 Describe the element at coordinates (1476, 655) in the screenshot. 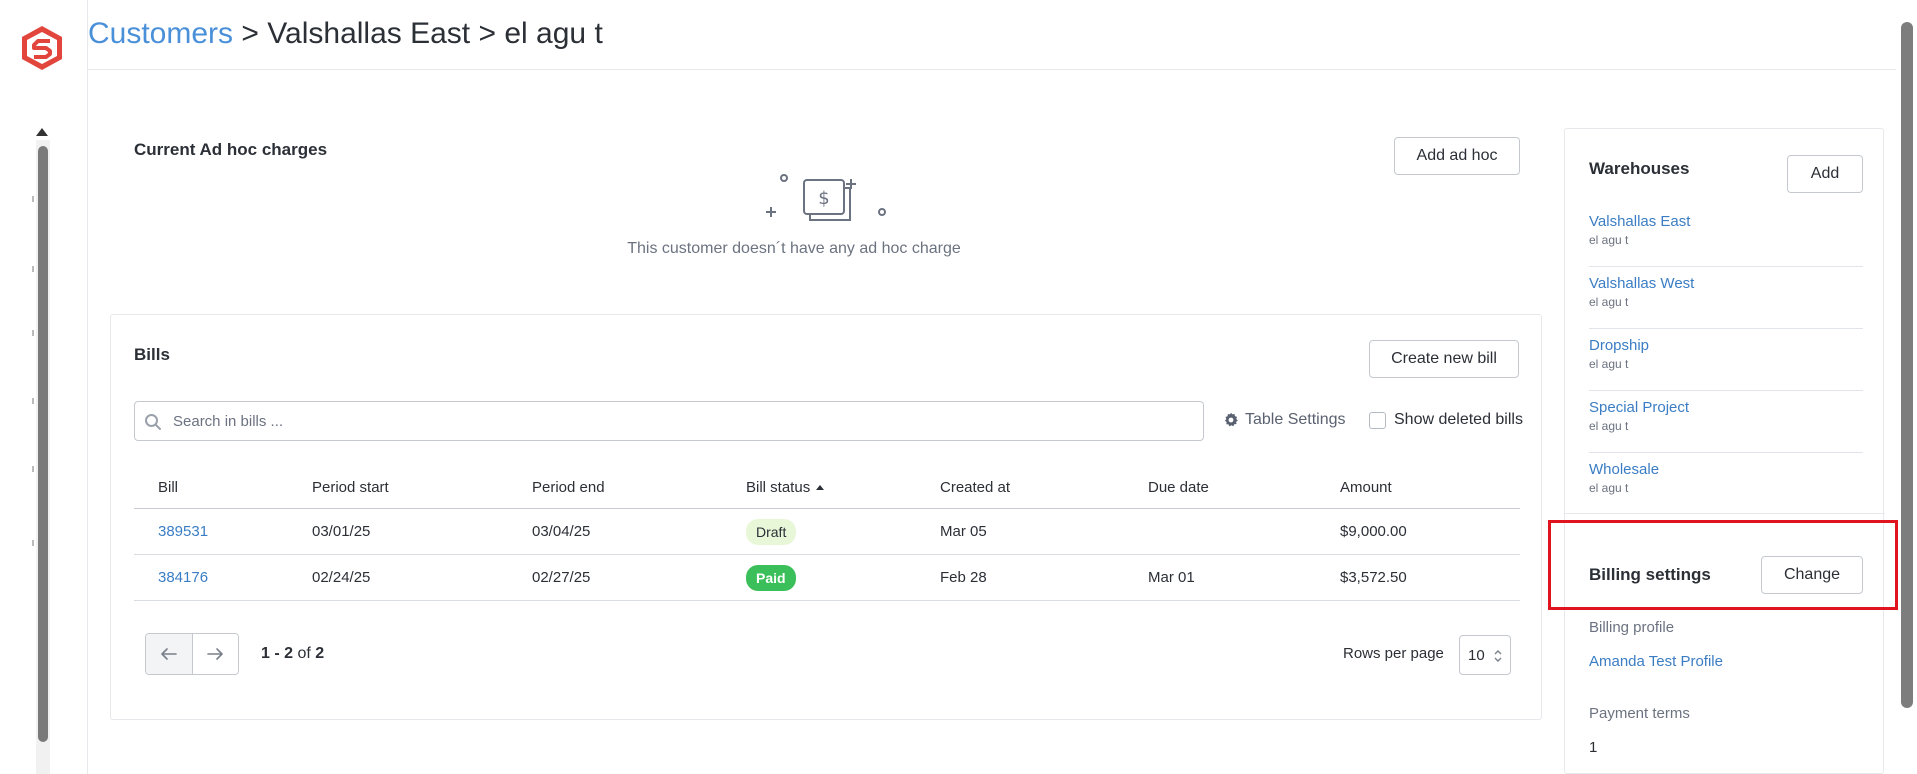

I see `rows-per-page-value: 10` at that location.